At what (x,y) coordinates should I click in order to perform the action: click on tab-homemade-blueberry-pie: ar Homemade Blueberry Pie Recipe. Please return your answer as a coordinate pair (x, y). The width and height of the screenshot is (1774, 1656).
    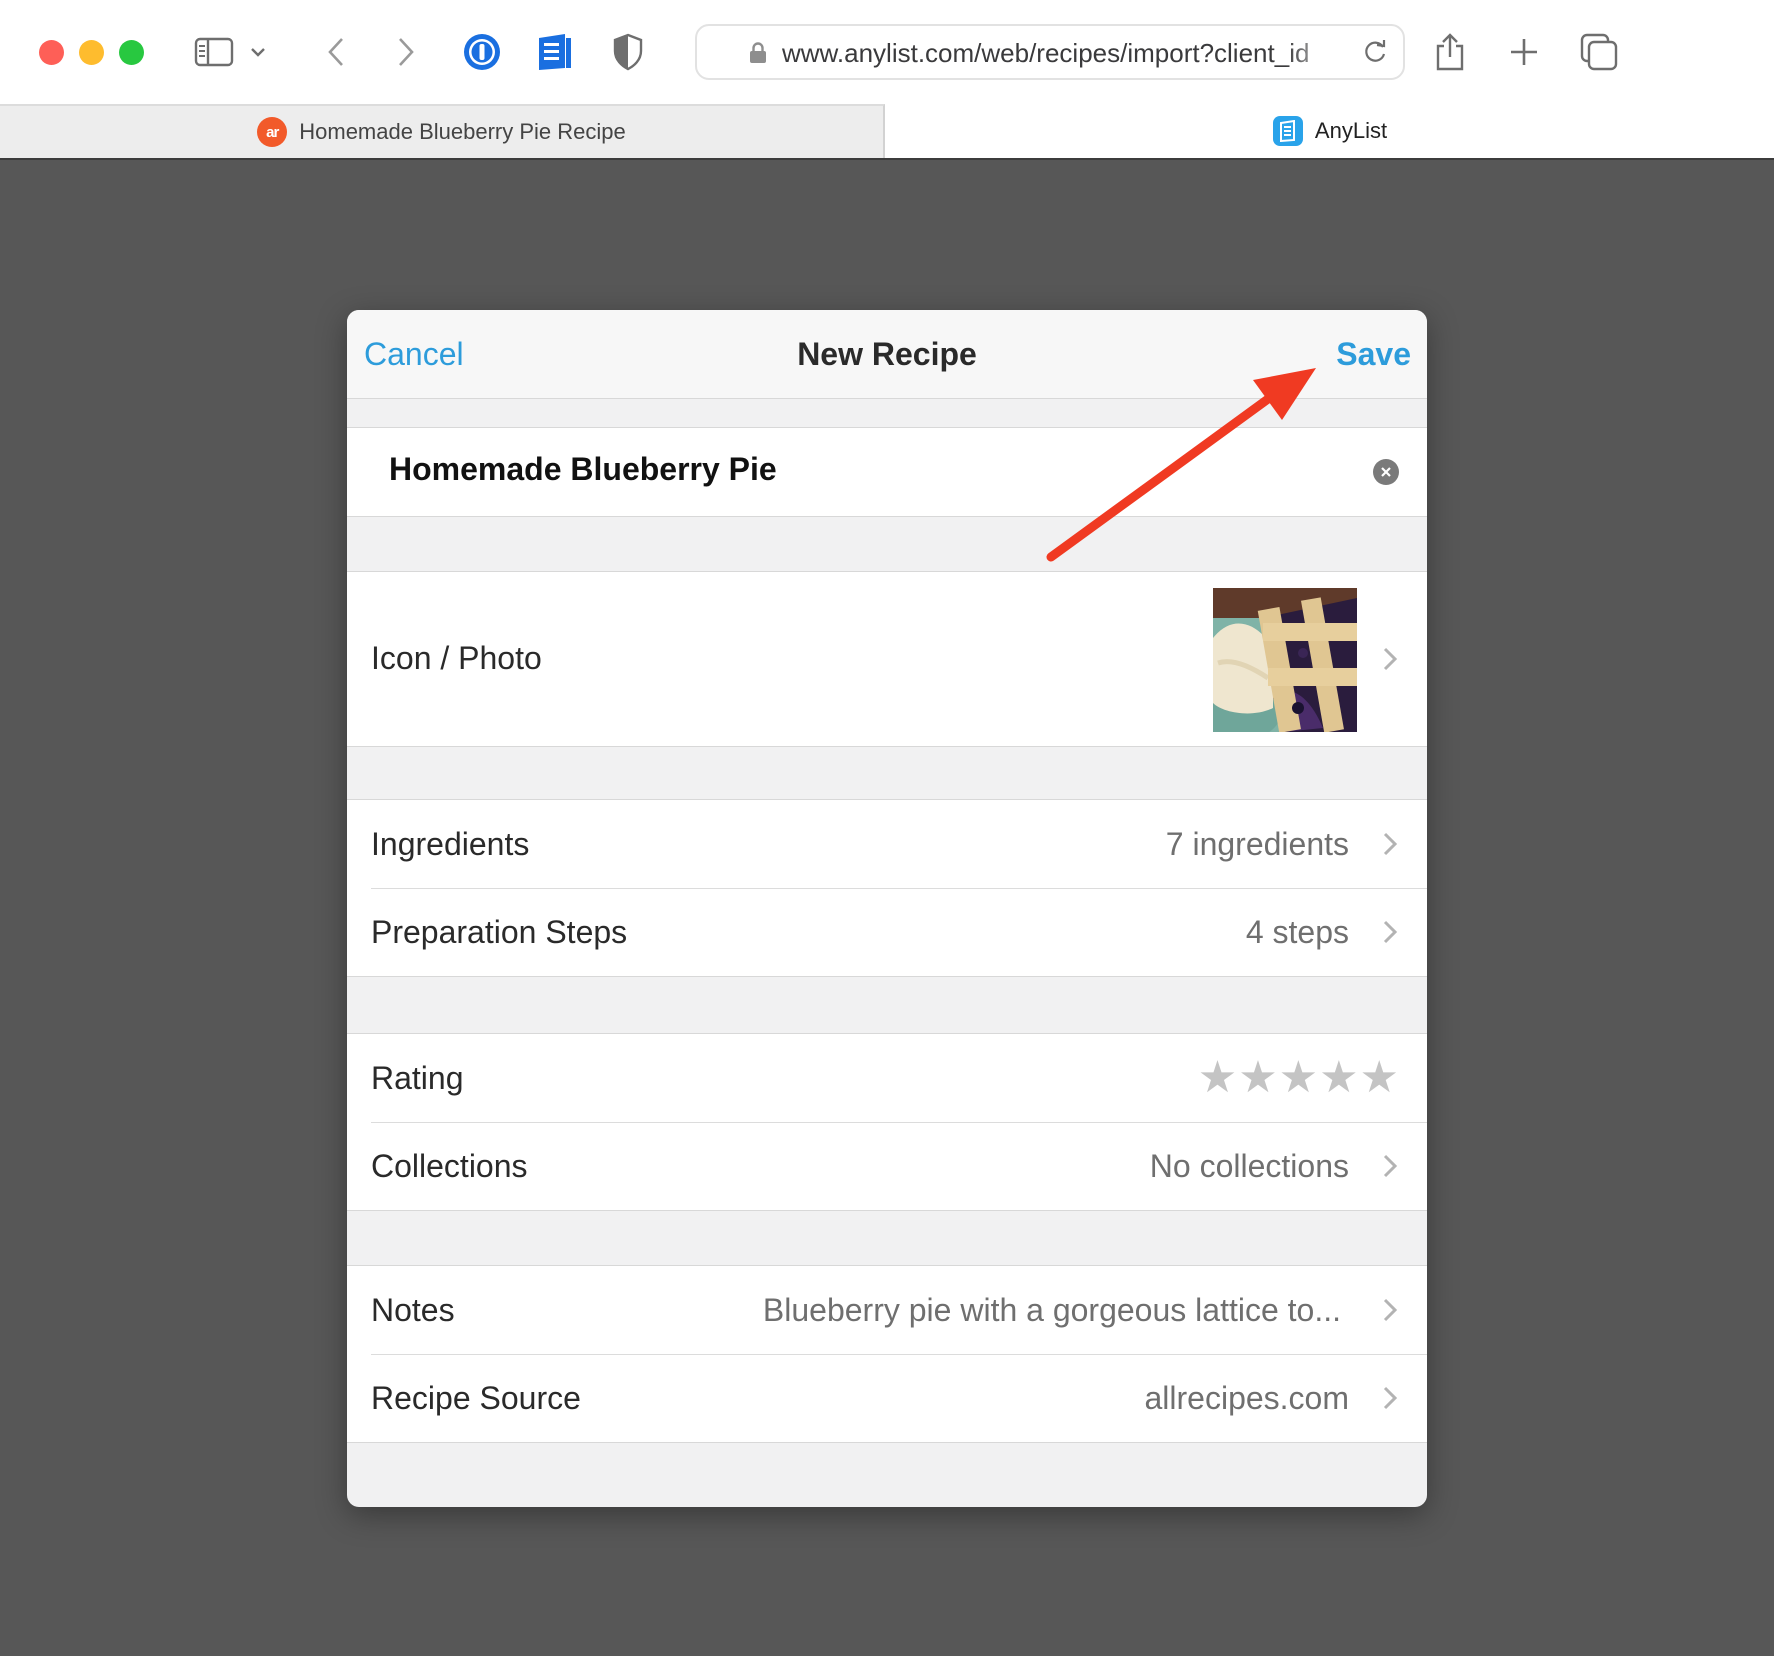
    Looking at the image, I should click on (442, 131).